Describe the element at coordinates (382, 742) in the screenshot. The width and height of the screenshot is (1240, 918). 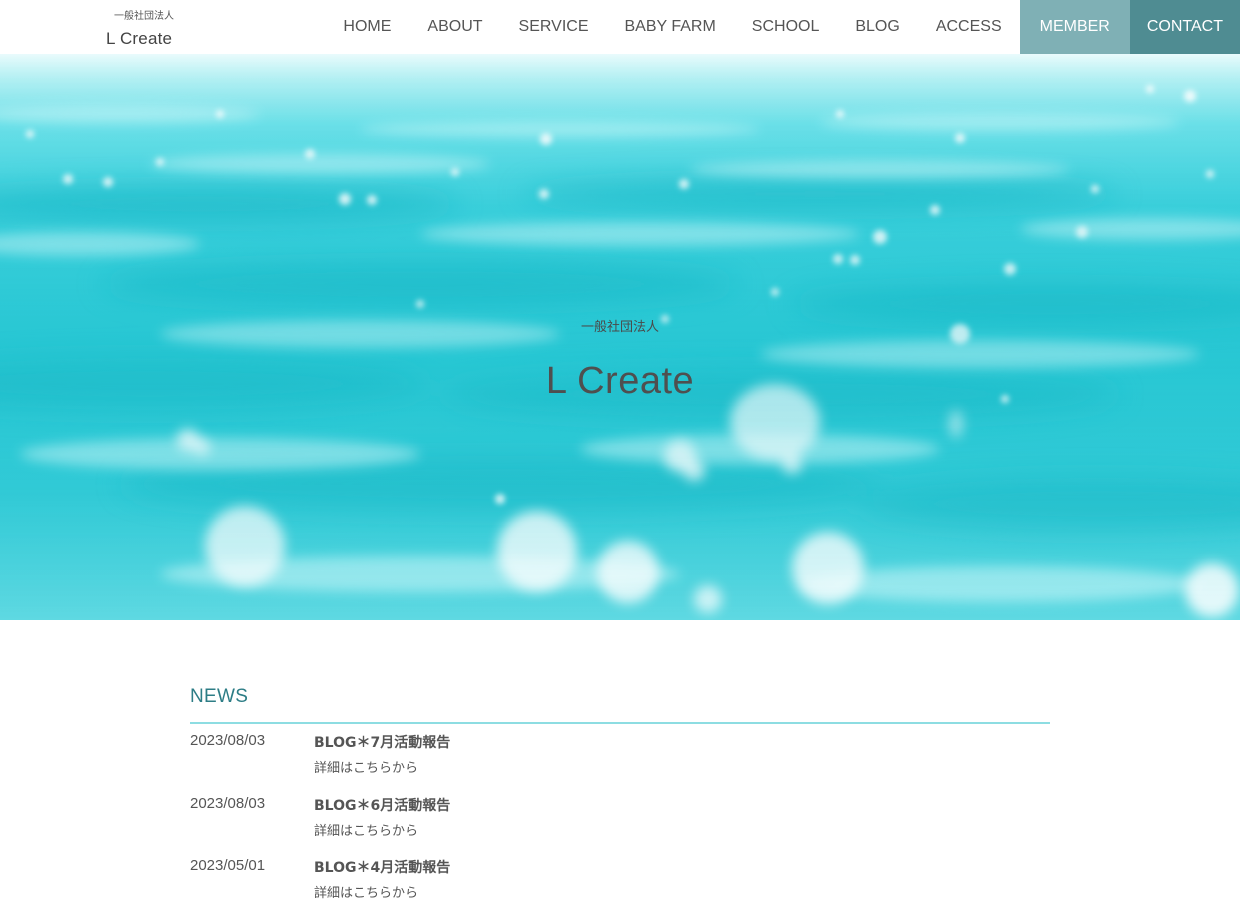
I see `news-title-link: BLOG＊7月活動報告` at that location.